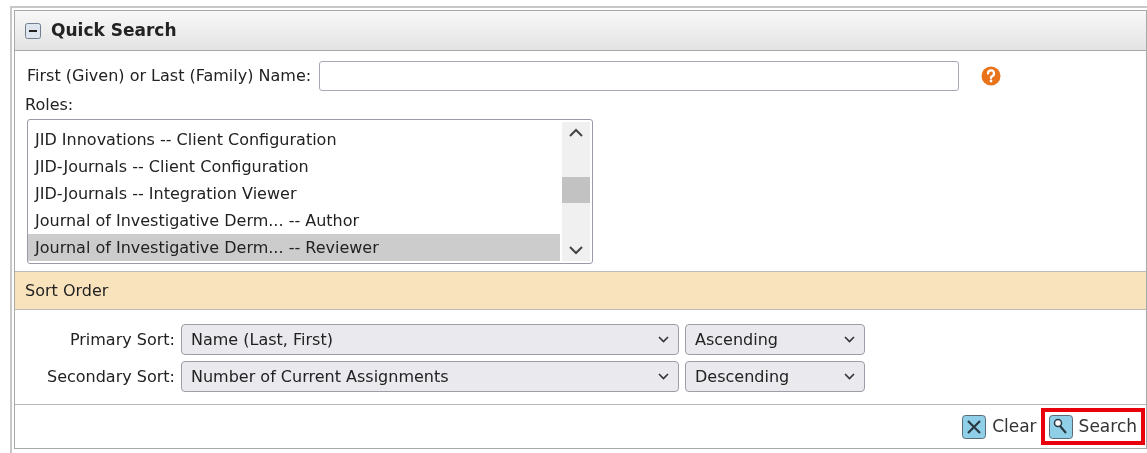 The width and height of the screenshot is (1147, 453). I want to click on search-icon, so click(1060, 426).